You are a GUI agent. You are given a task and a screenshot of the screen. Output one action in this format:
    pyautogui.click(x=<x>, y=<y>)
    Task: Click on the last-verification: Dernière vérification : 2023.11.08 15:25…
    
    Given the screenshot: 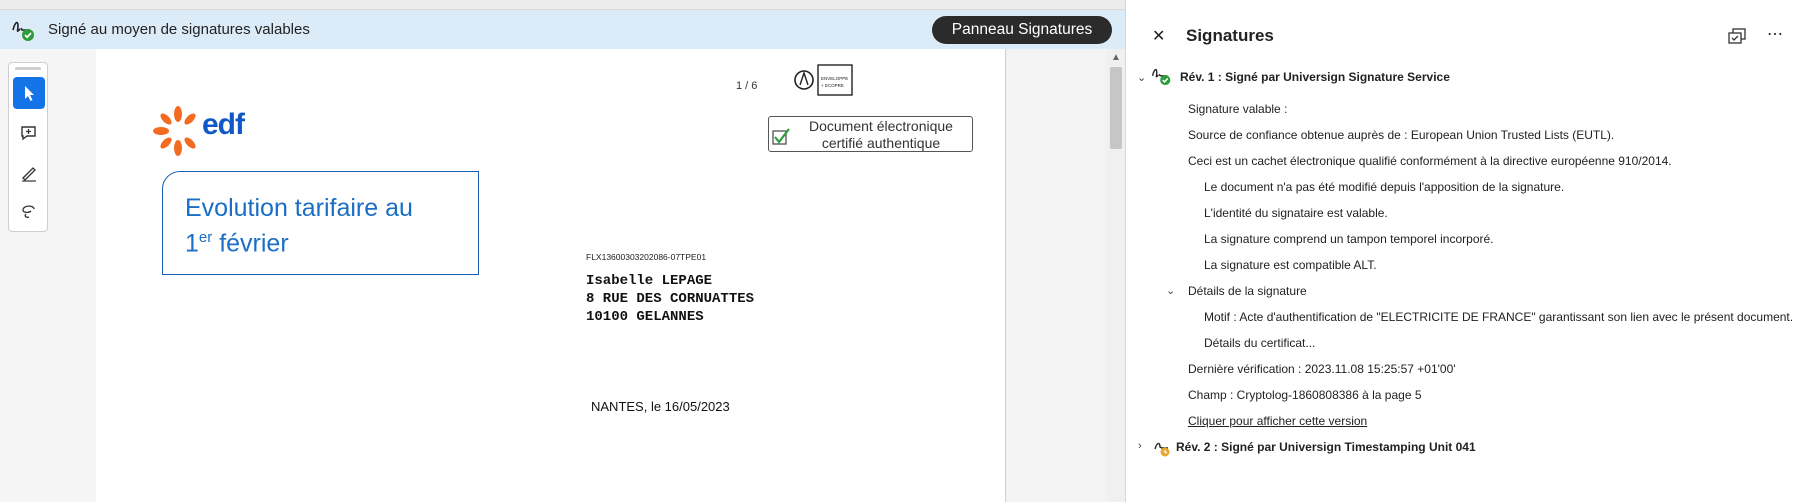 What is the action you would take?
    pyautogui.click(x=1322, y=369)
    